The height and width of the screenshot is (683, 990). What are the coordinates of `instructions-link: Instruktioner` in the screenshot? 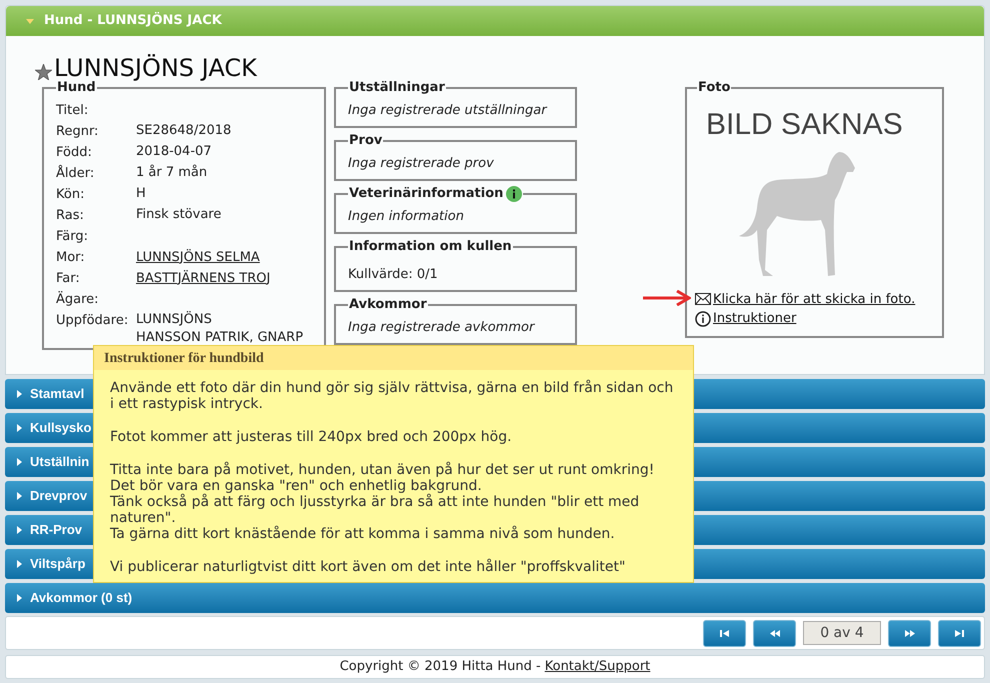 It's located at (754, 318).